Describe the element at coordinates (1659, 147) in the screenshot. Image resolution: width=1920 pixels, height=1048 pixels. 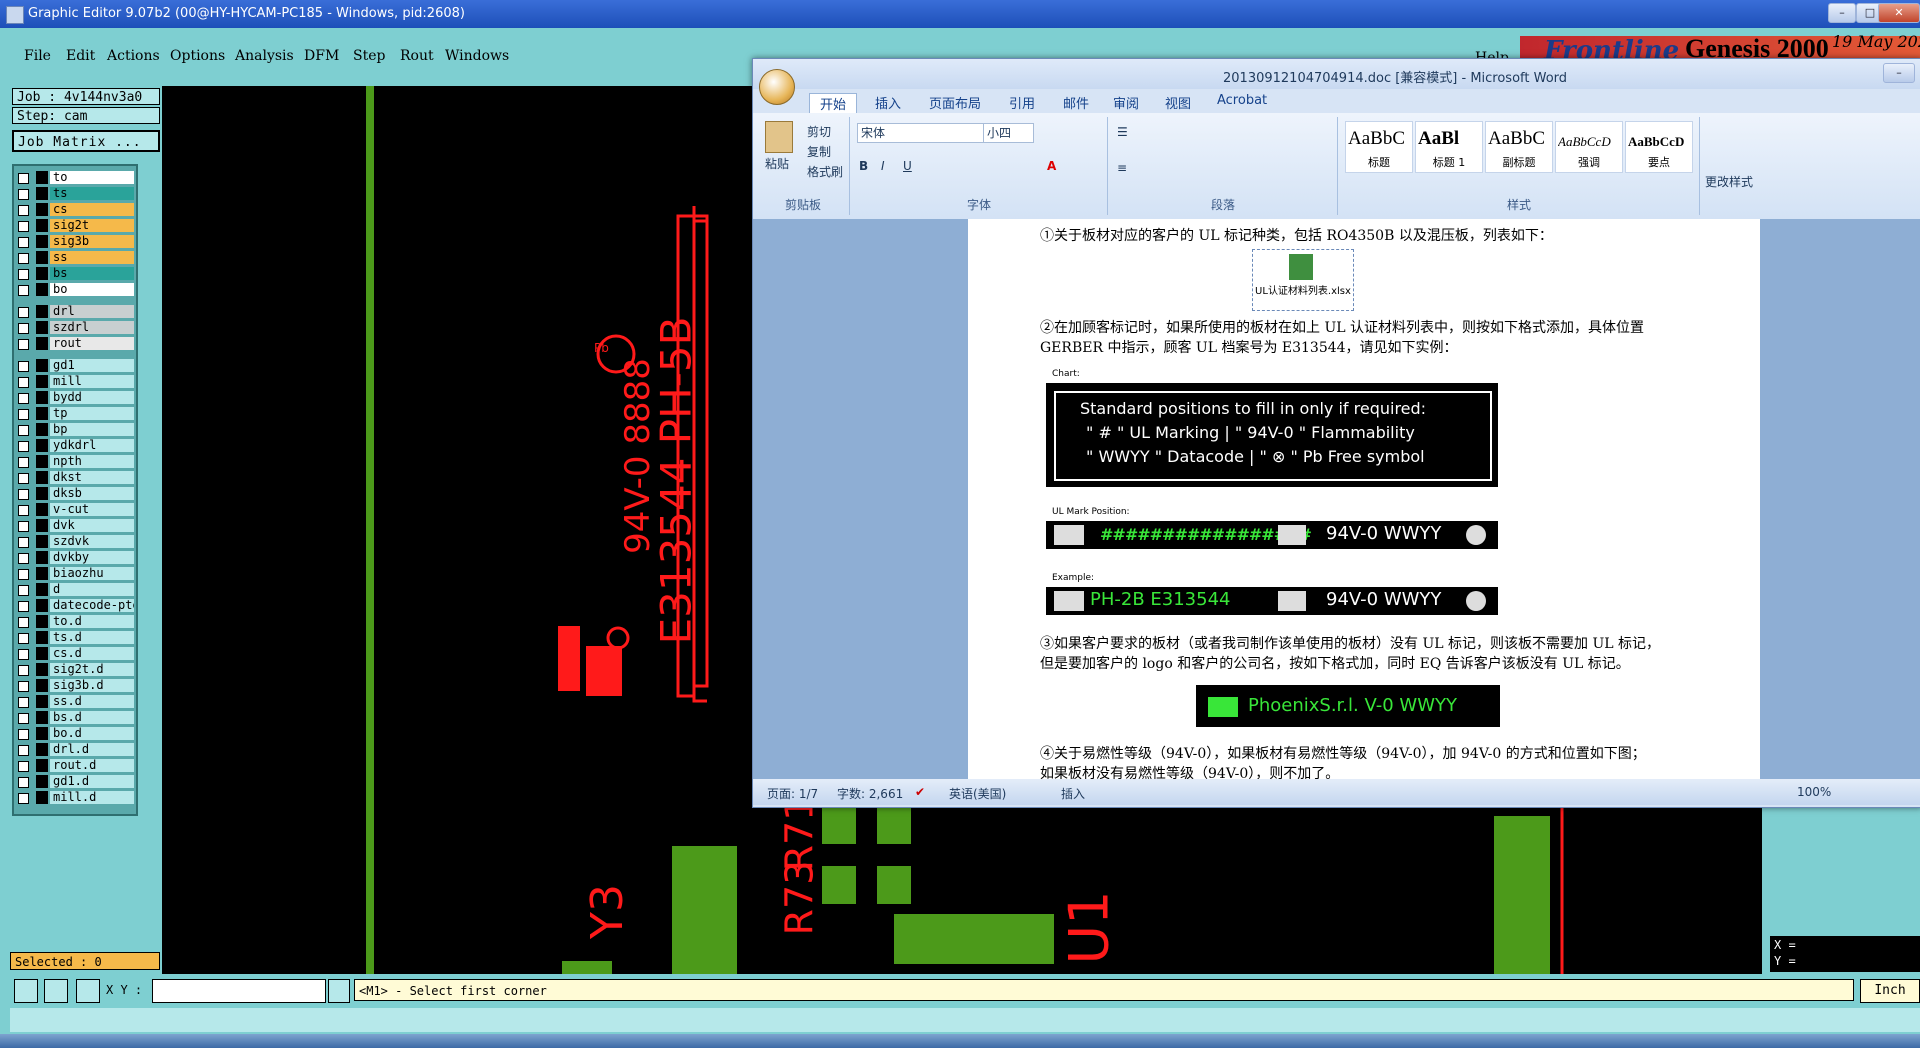
I see `style-strong: AaBbCcD 要点` at that location.